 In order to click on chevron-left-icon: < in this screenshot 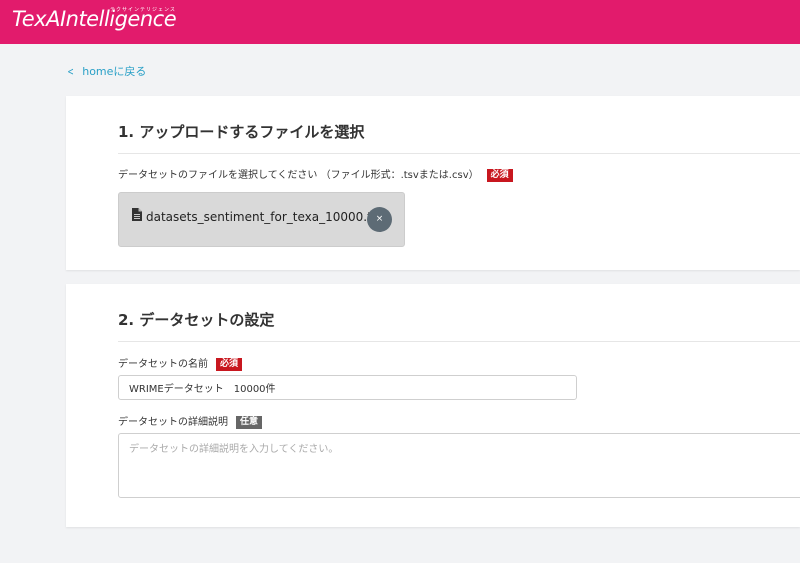, I will do `click(70, 71)`.